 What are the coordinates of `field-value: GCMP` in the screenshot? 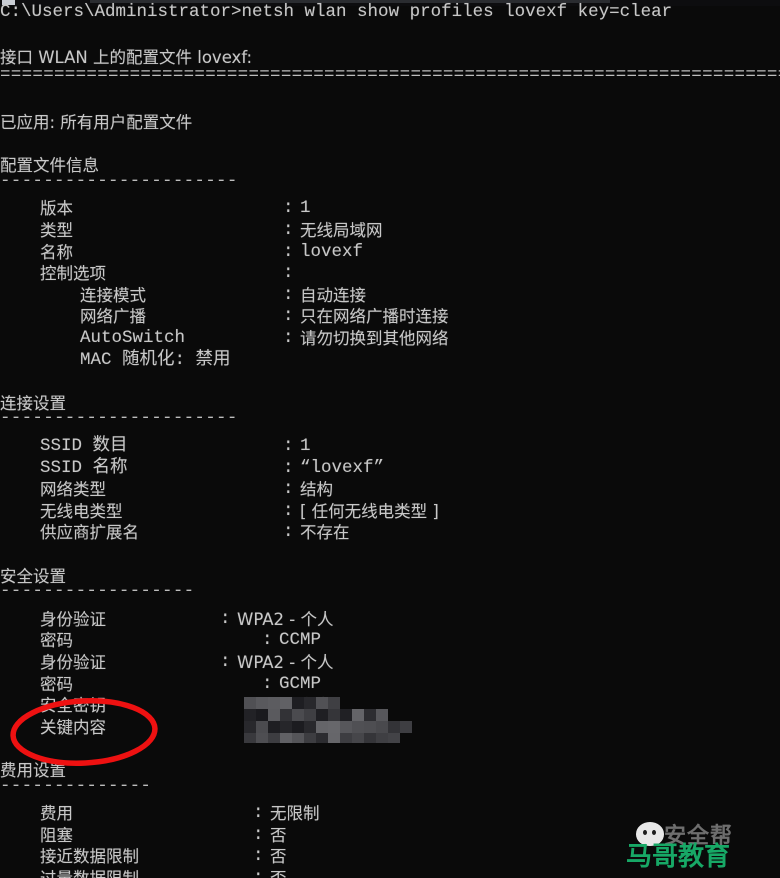 It's located at (300, 683).